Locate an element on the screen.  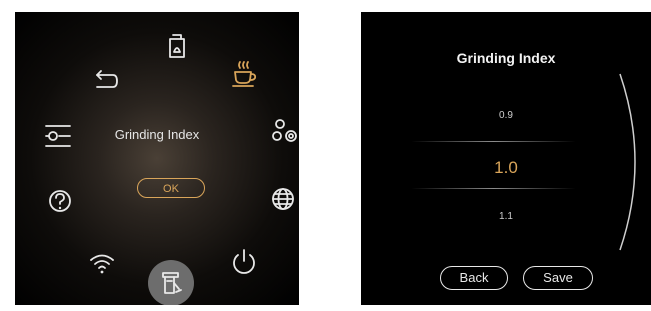
ok-button: OK is located at coordinates (171, 188).